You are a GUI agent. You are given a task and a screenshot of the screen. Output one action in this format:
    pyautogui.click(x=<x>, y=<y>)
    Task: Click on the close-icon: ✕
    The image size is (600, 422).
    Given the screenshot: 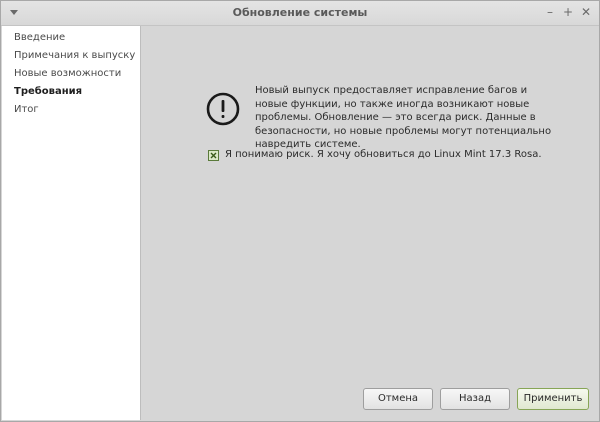 What is the action you would take?
    pyautogui.click(x=586, y=12)
    